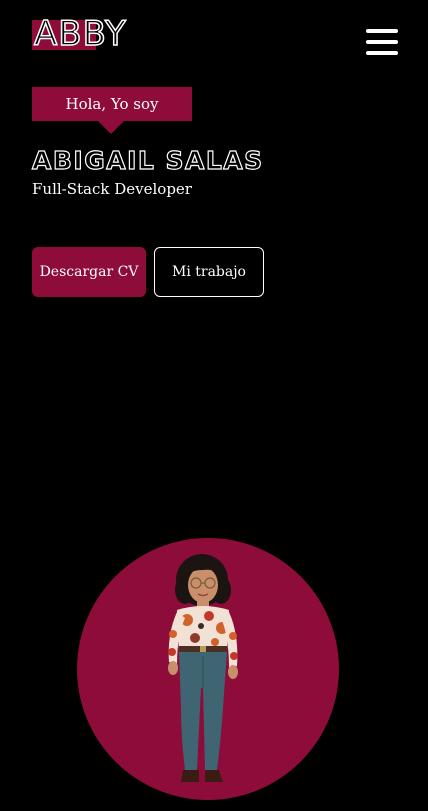  Describe the element at coordinates (80, 34) in the screenshot. I see `logo-text: ABBY` at that location.